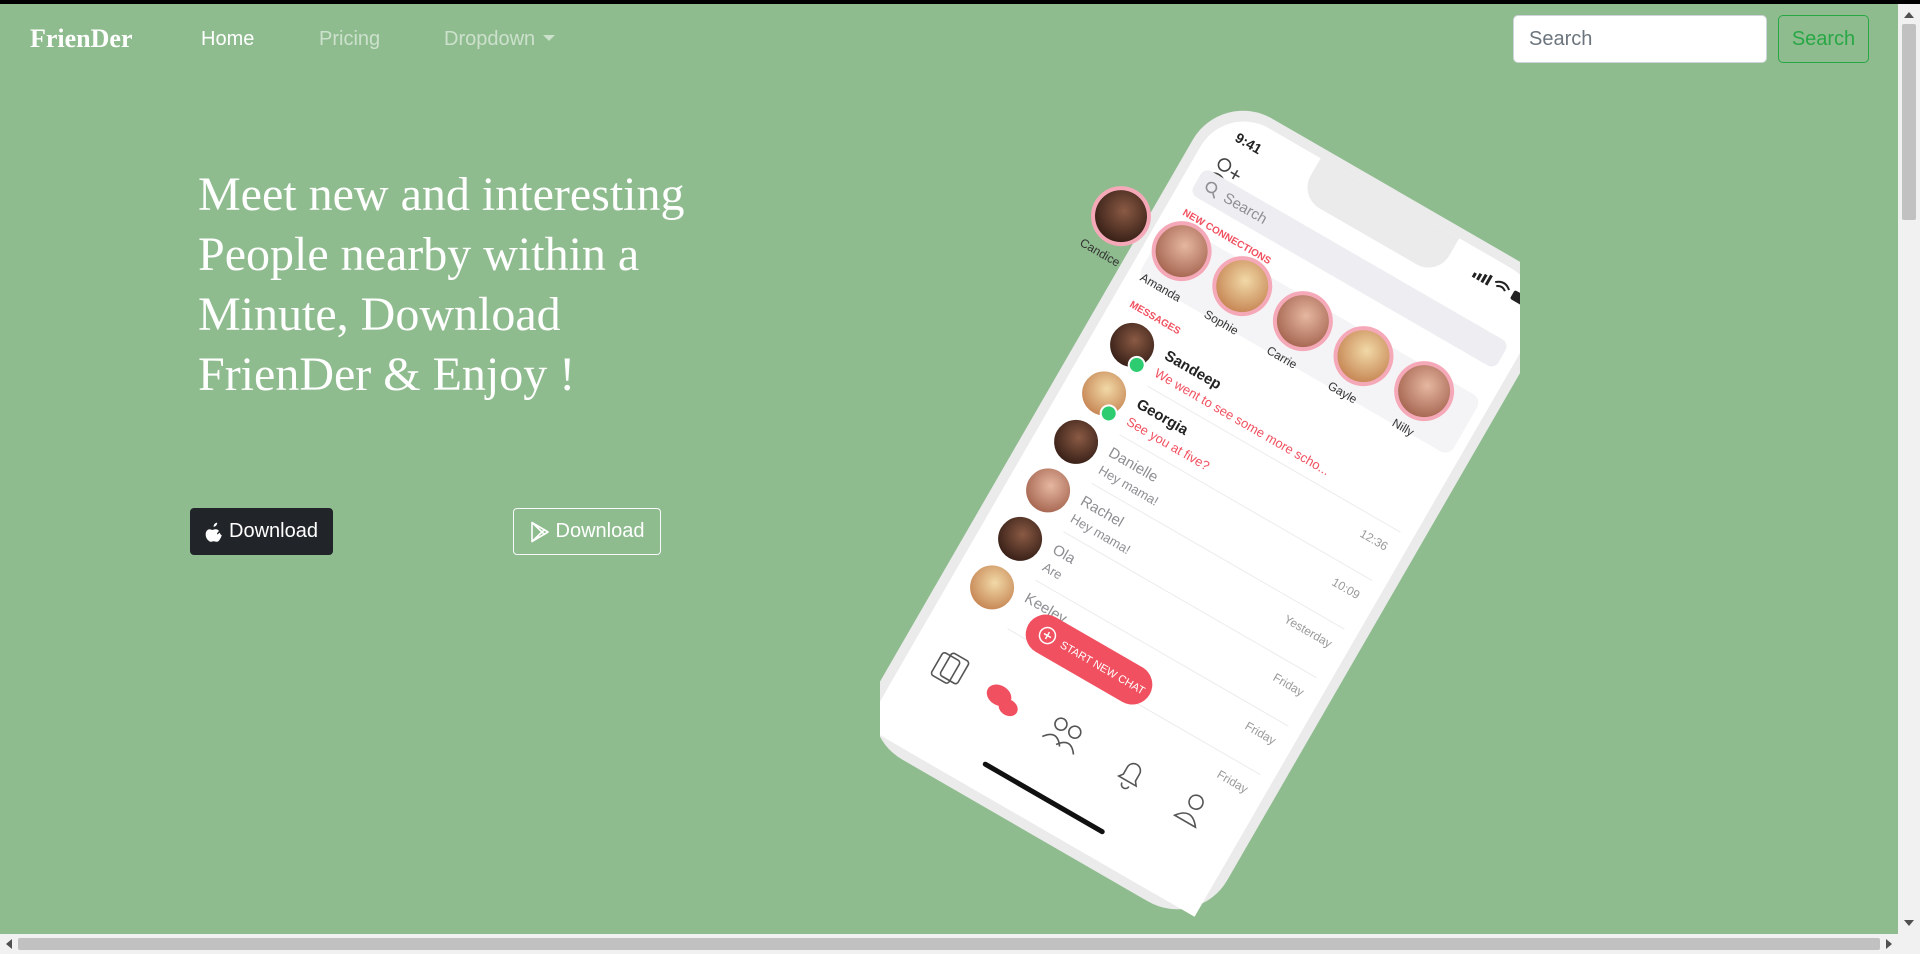 The image size is (1920, 954). What do you see at coordinates (949, 944) in the screenshot?
I see `horizontal-scroll-thumb` at bounding box center [949, 944].